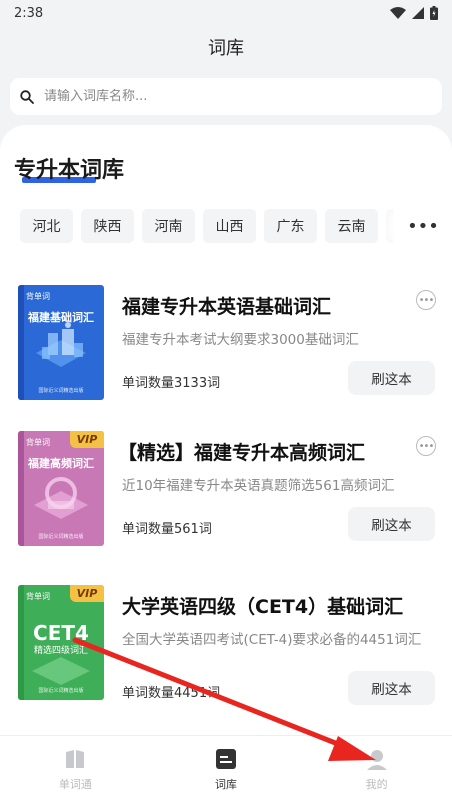 Image resolution: width=452 pixels, height=805 pixels. I want to click on search-bar, so click(226, 96).